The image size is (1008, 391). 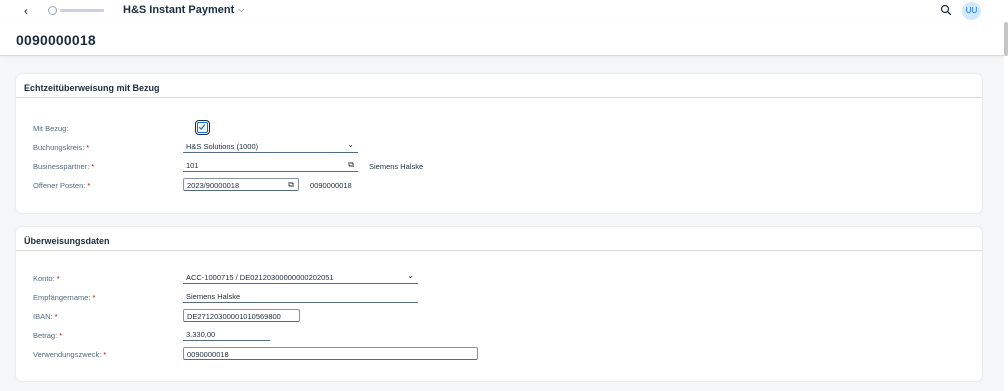 I want to click on section-title: Echtzeitüberweisung mit Bezug, so click(x=92, y=88).